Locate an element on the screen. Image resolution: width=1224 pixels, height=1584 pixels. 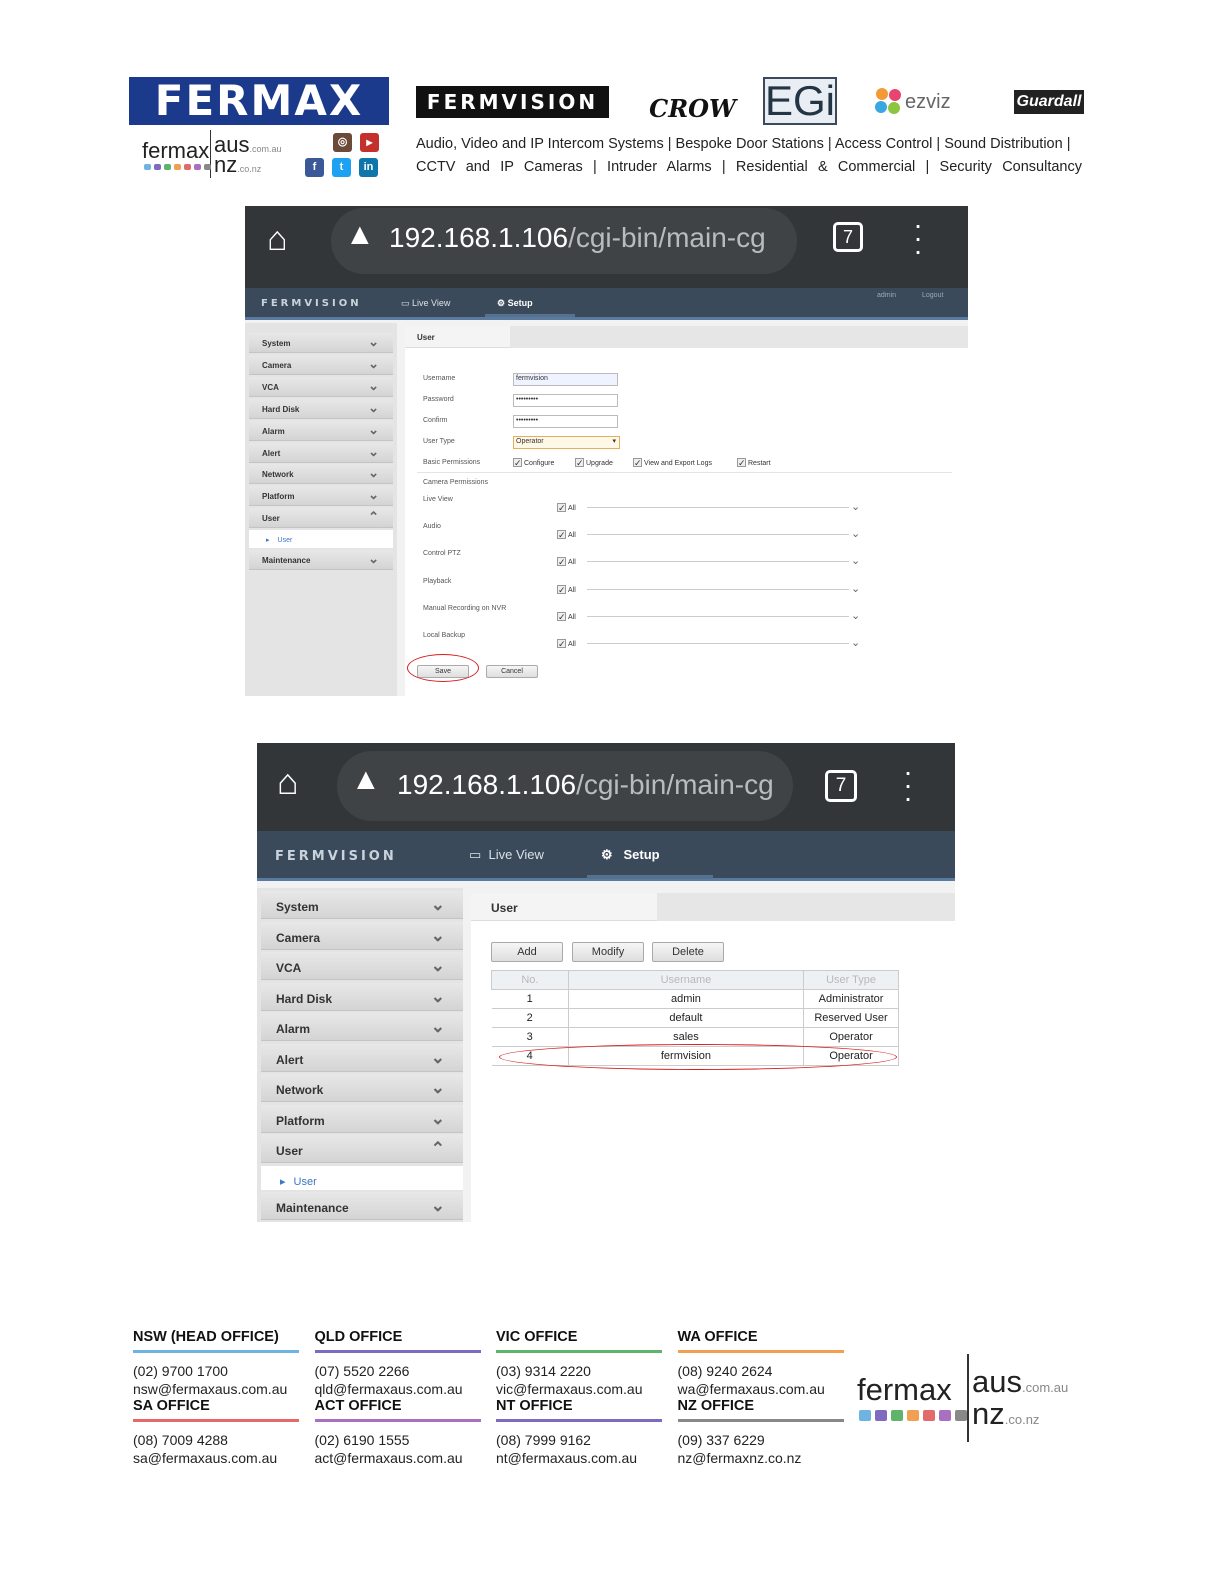
fermaxaus-logo: fermax aus.com.au nz.co.nz is located at coordinates (227, 155).